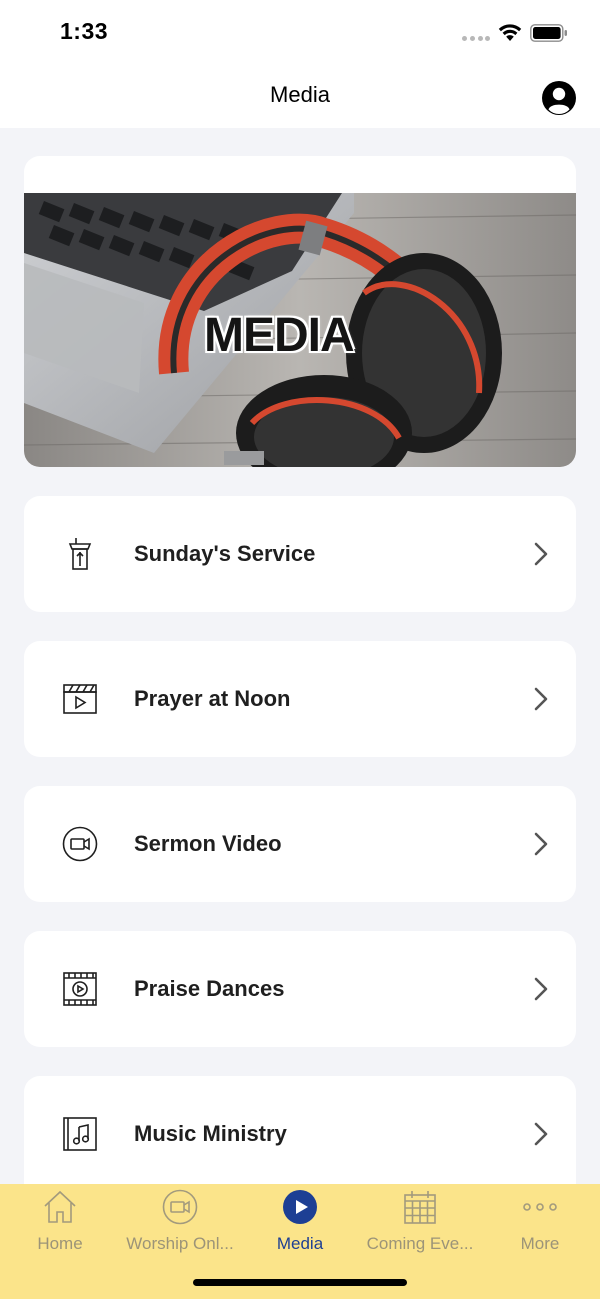 This screenshot has width=600, height=1299. Describe the element at coordinates (80, 989) in the screenshot. I see `film-play-icon` at that location.